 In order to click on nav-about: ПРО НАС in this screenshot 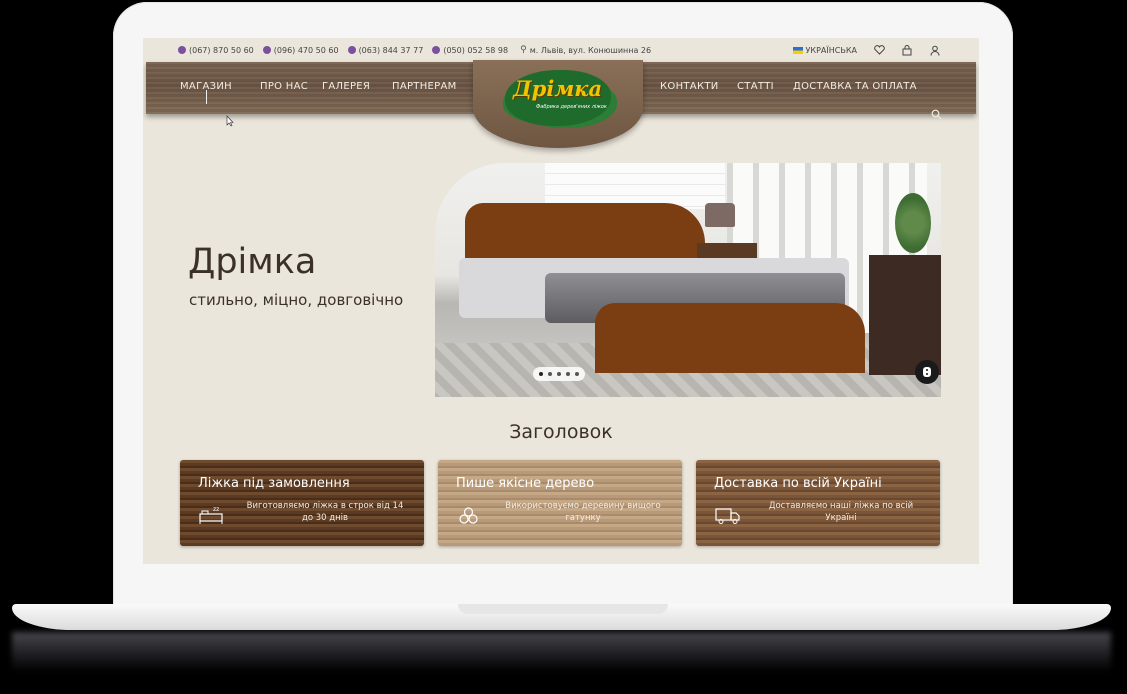, I will do `click(284, 86)`.